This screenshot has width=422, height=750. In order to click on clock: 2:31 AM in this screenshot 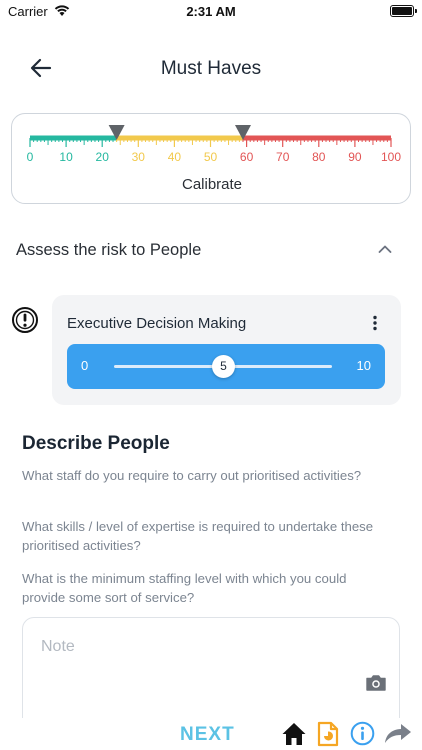, I will do `click(211, 11)`.